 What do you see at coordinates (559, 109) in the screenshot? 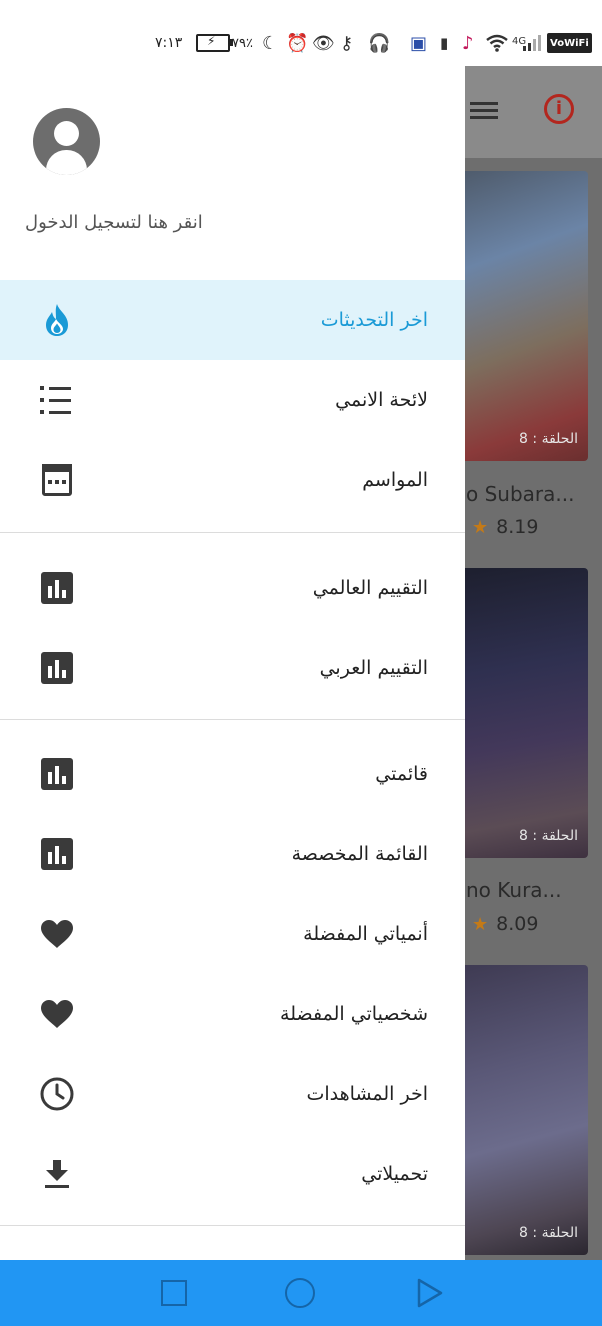
I see `info-icon: i` at bounding box center [559, 109].